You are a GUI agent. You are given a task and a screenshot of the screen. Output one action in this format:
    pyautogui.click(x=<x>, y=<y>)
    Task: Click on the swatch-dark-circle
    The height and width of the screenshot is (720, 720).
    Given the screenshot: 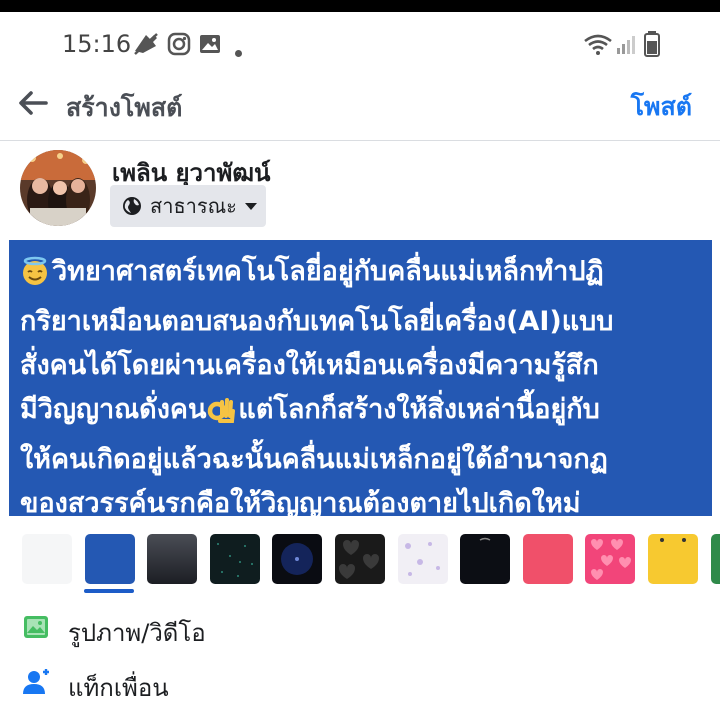 What is the action you would take?
    pyautogui.click(x=297, y=559)
    